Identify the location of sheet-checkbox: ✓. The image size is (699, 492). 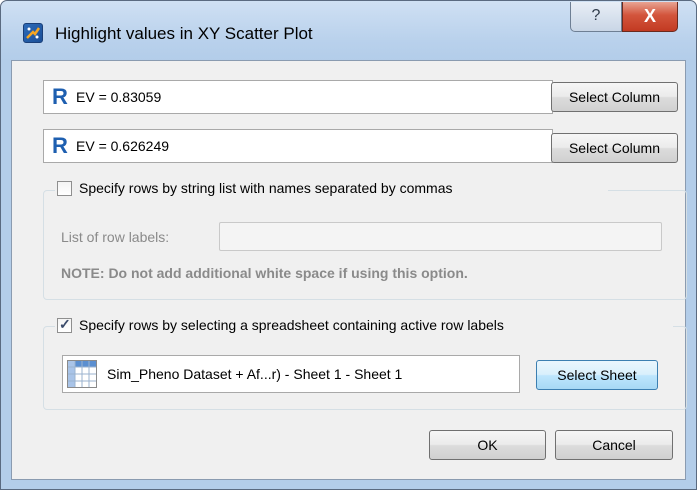
(64, 324).